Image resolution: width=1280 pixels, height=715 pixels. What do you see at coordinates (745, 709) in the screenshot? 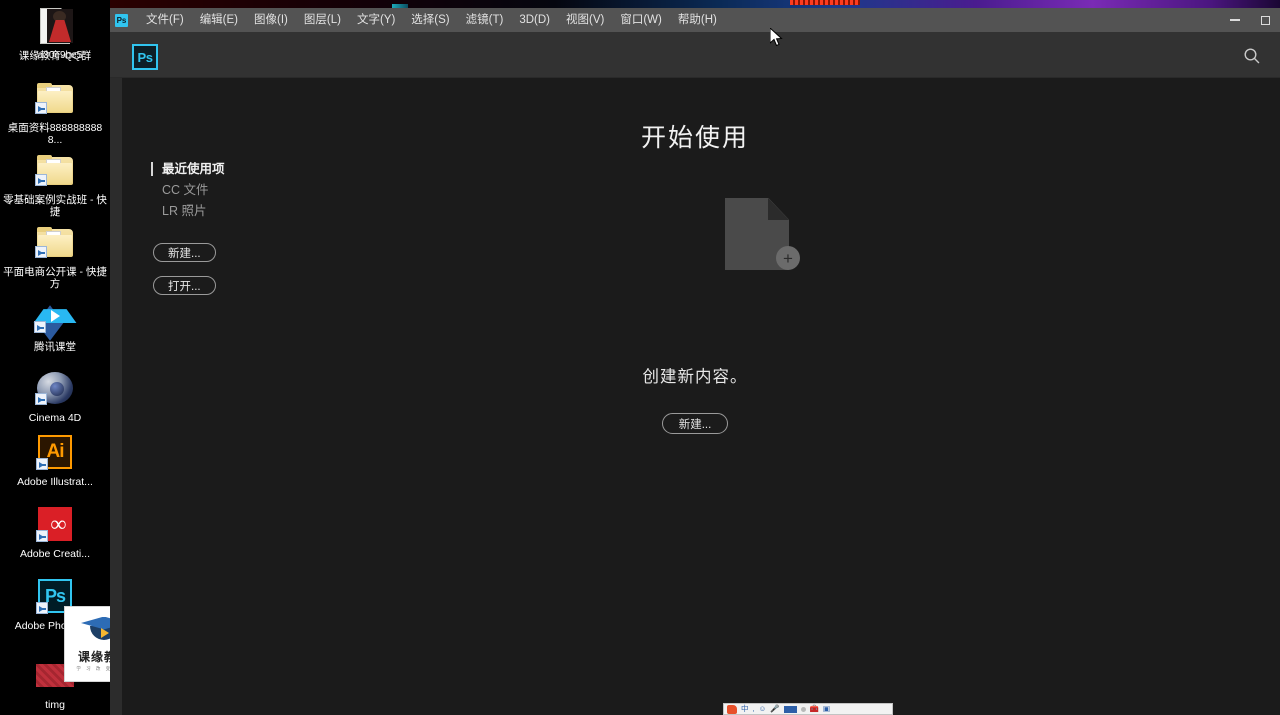
I see `chinese-mode-icon: 中` at bounding box center [745, 709].